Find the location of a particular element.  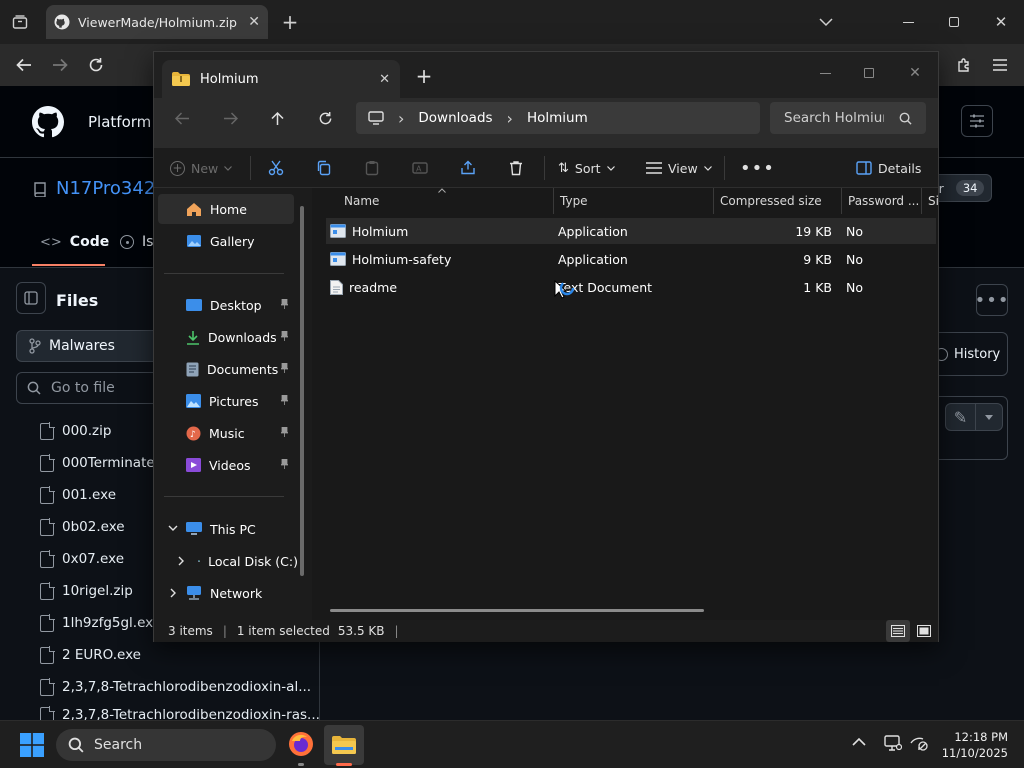

platform-nav-link: Platform is located at coordinates (119, 122).